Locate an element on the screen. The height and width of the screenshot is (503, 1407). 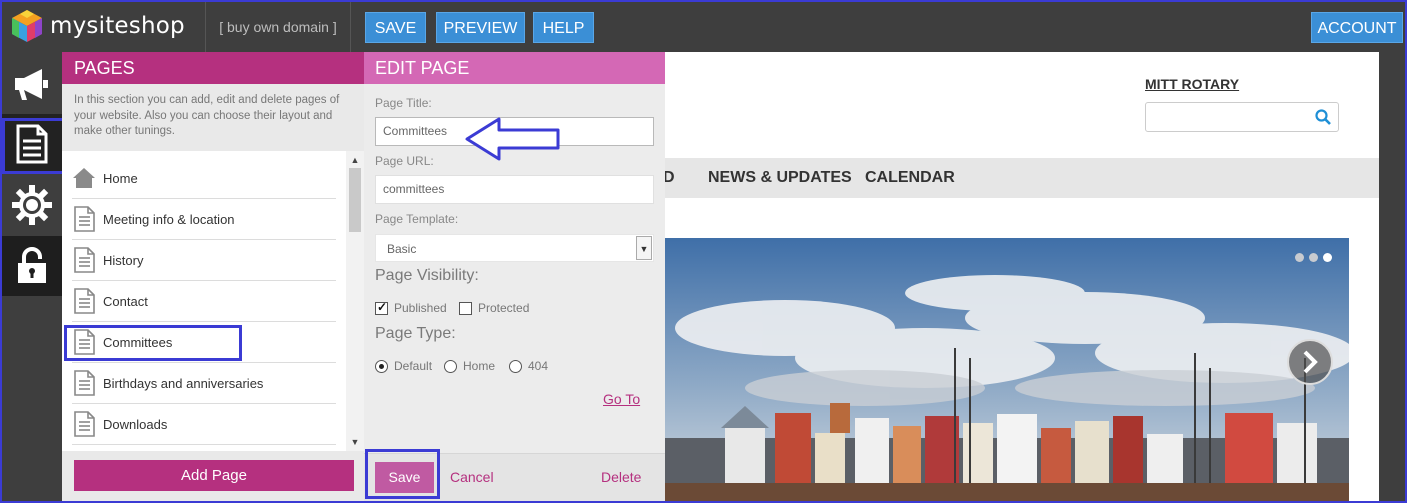
site-navigation: D NEWS & UPDATES CALENDAR is located at coordinates (1022, 178).